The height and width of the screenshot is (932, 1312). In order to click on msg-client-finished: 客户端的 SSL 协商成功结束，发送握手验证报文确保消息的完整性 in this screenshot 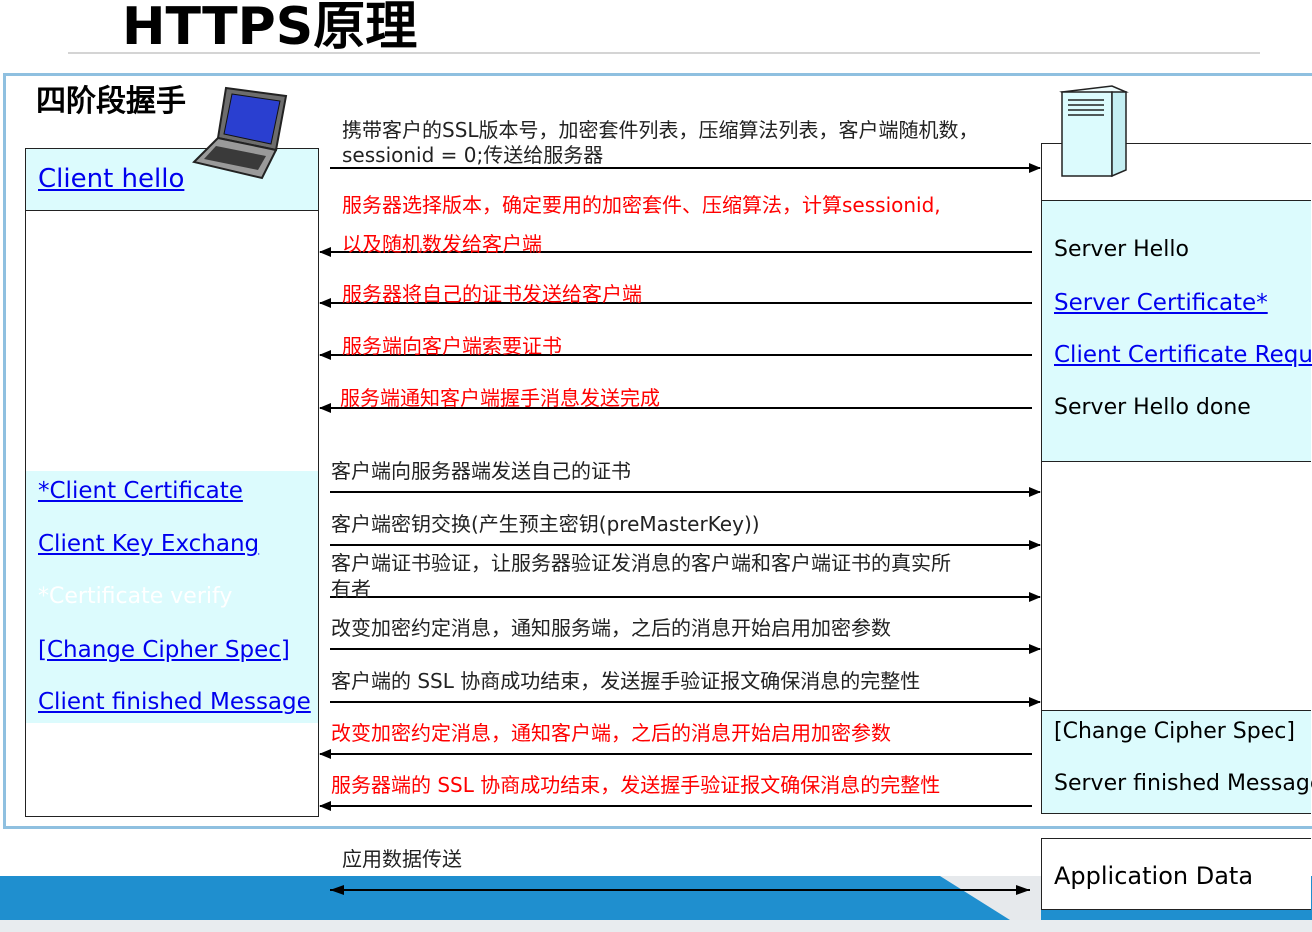, I will do `click(626, 681)`.